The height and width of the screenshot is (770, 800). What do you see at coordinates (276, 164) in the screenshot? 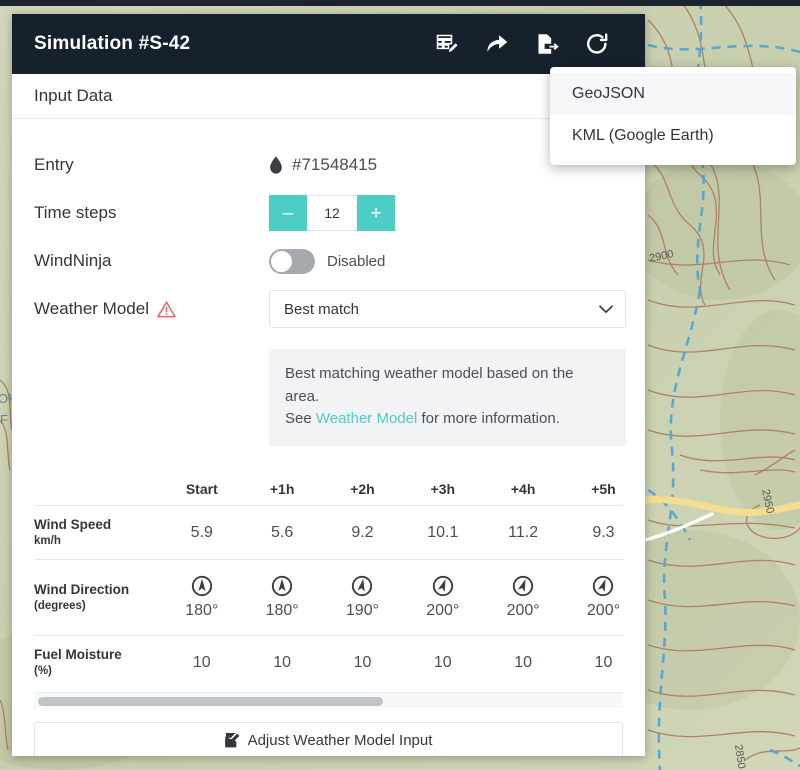
I see `flame-icon` at bounding box center [276, 164].